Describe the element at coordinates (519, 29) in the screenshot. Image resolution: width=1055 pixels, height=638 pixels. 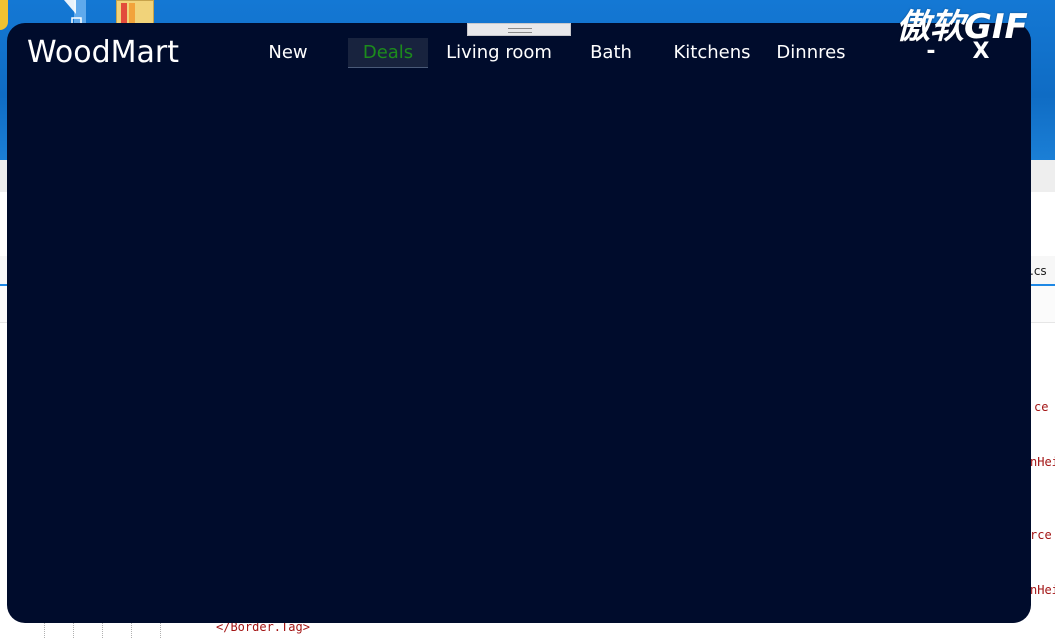
I see `window-drag-handle` at that location.